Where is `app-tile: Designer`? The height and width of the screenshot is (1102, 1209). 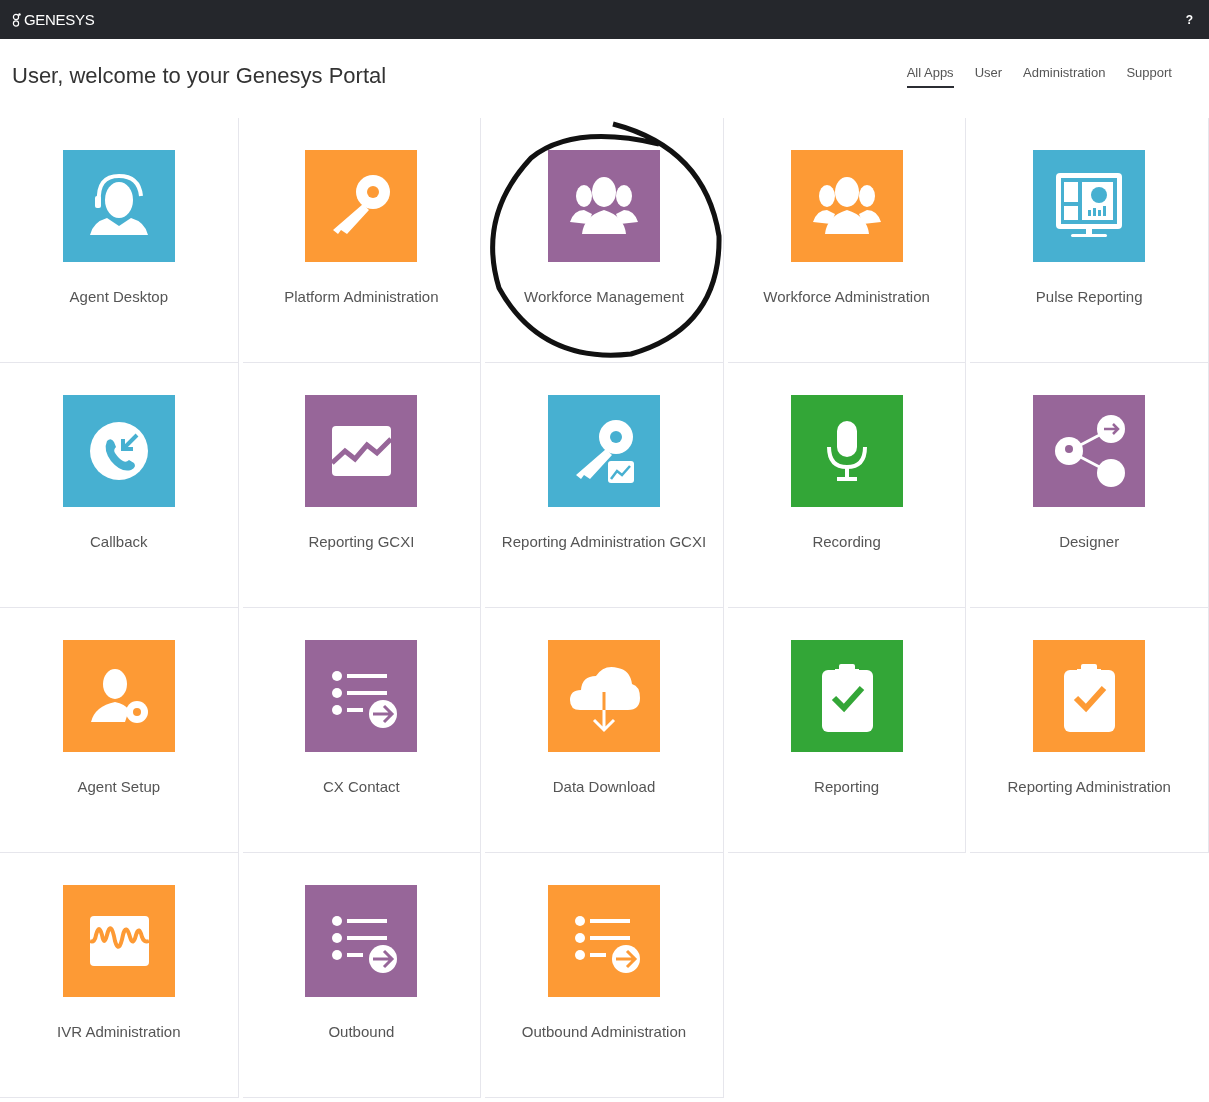 app-tile: Designer is located at coordinates (1089, 485).